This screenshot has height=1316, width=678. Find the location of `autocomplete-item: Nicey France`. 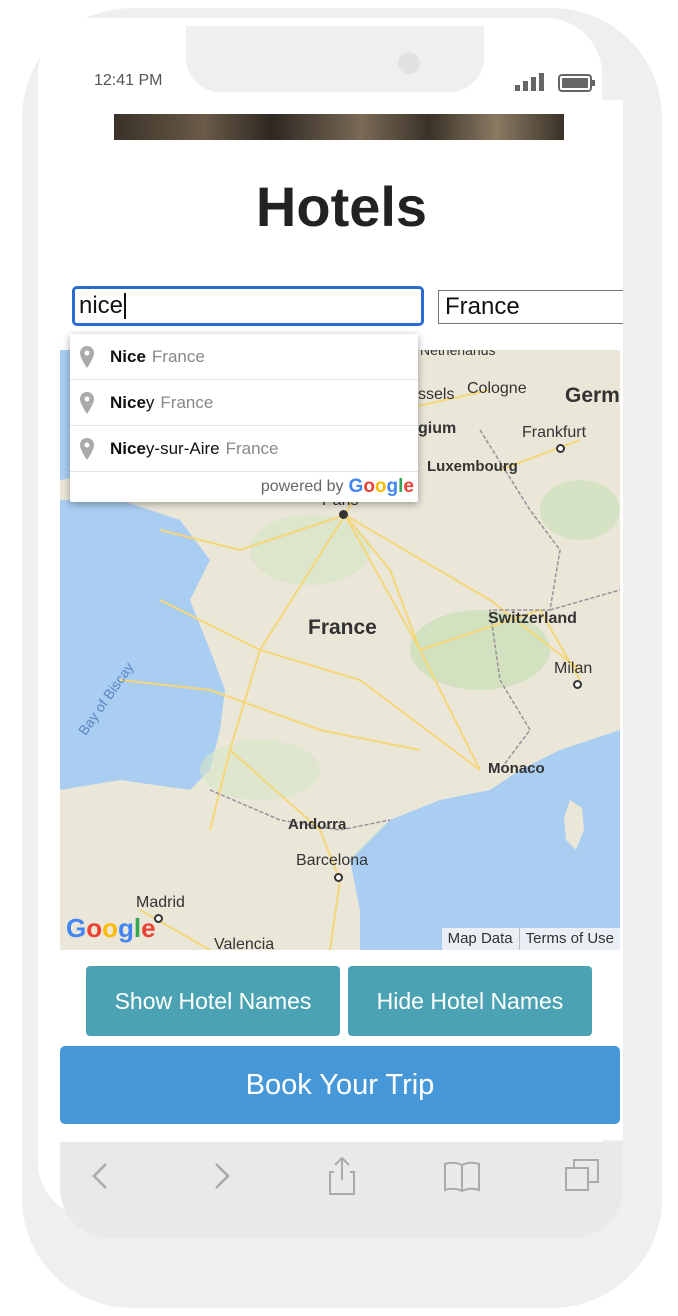

autocomplete-item: Nicey France is located at coordinates (244, 403).